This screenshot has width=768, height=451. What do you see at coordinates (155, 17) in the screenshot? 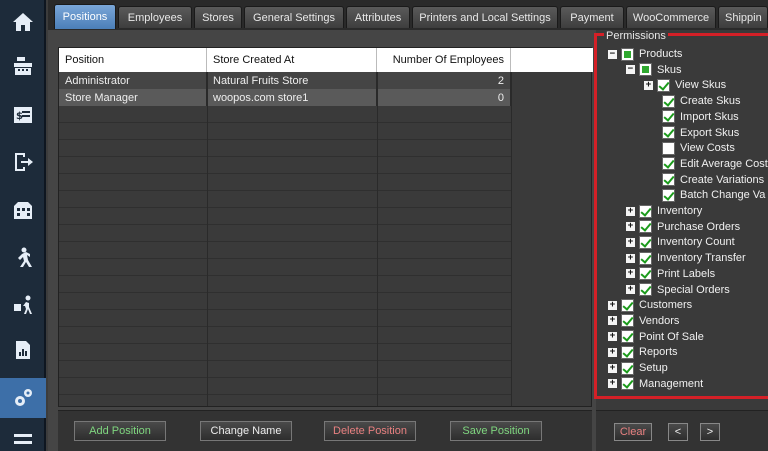
I see `tab-employees: Employees` at bounding box center [155, 17].